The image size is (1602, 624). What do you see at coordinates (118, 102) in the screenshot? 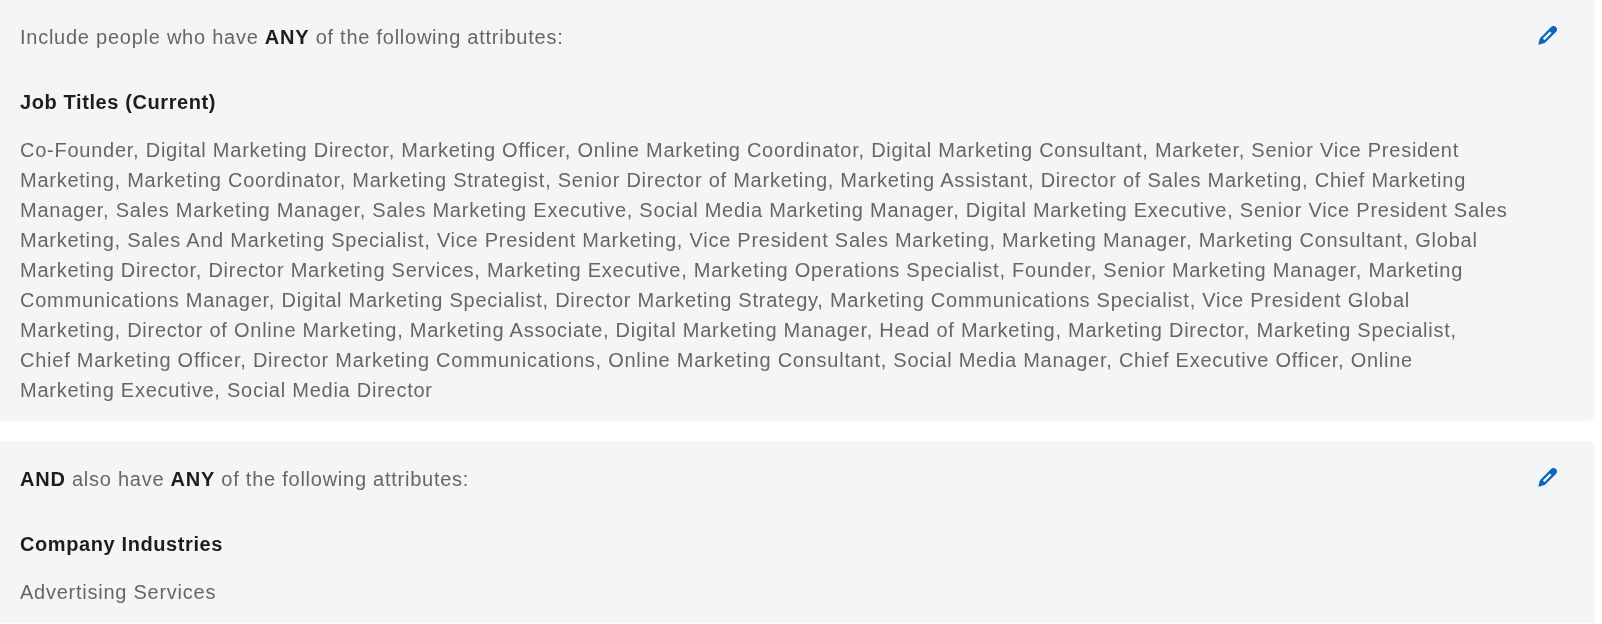
I see `filter-heading: Job Titles (Current)` at bounding box center [118, 102].